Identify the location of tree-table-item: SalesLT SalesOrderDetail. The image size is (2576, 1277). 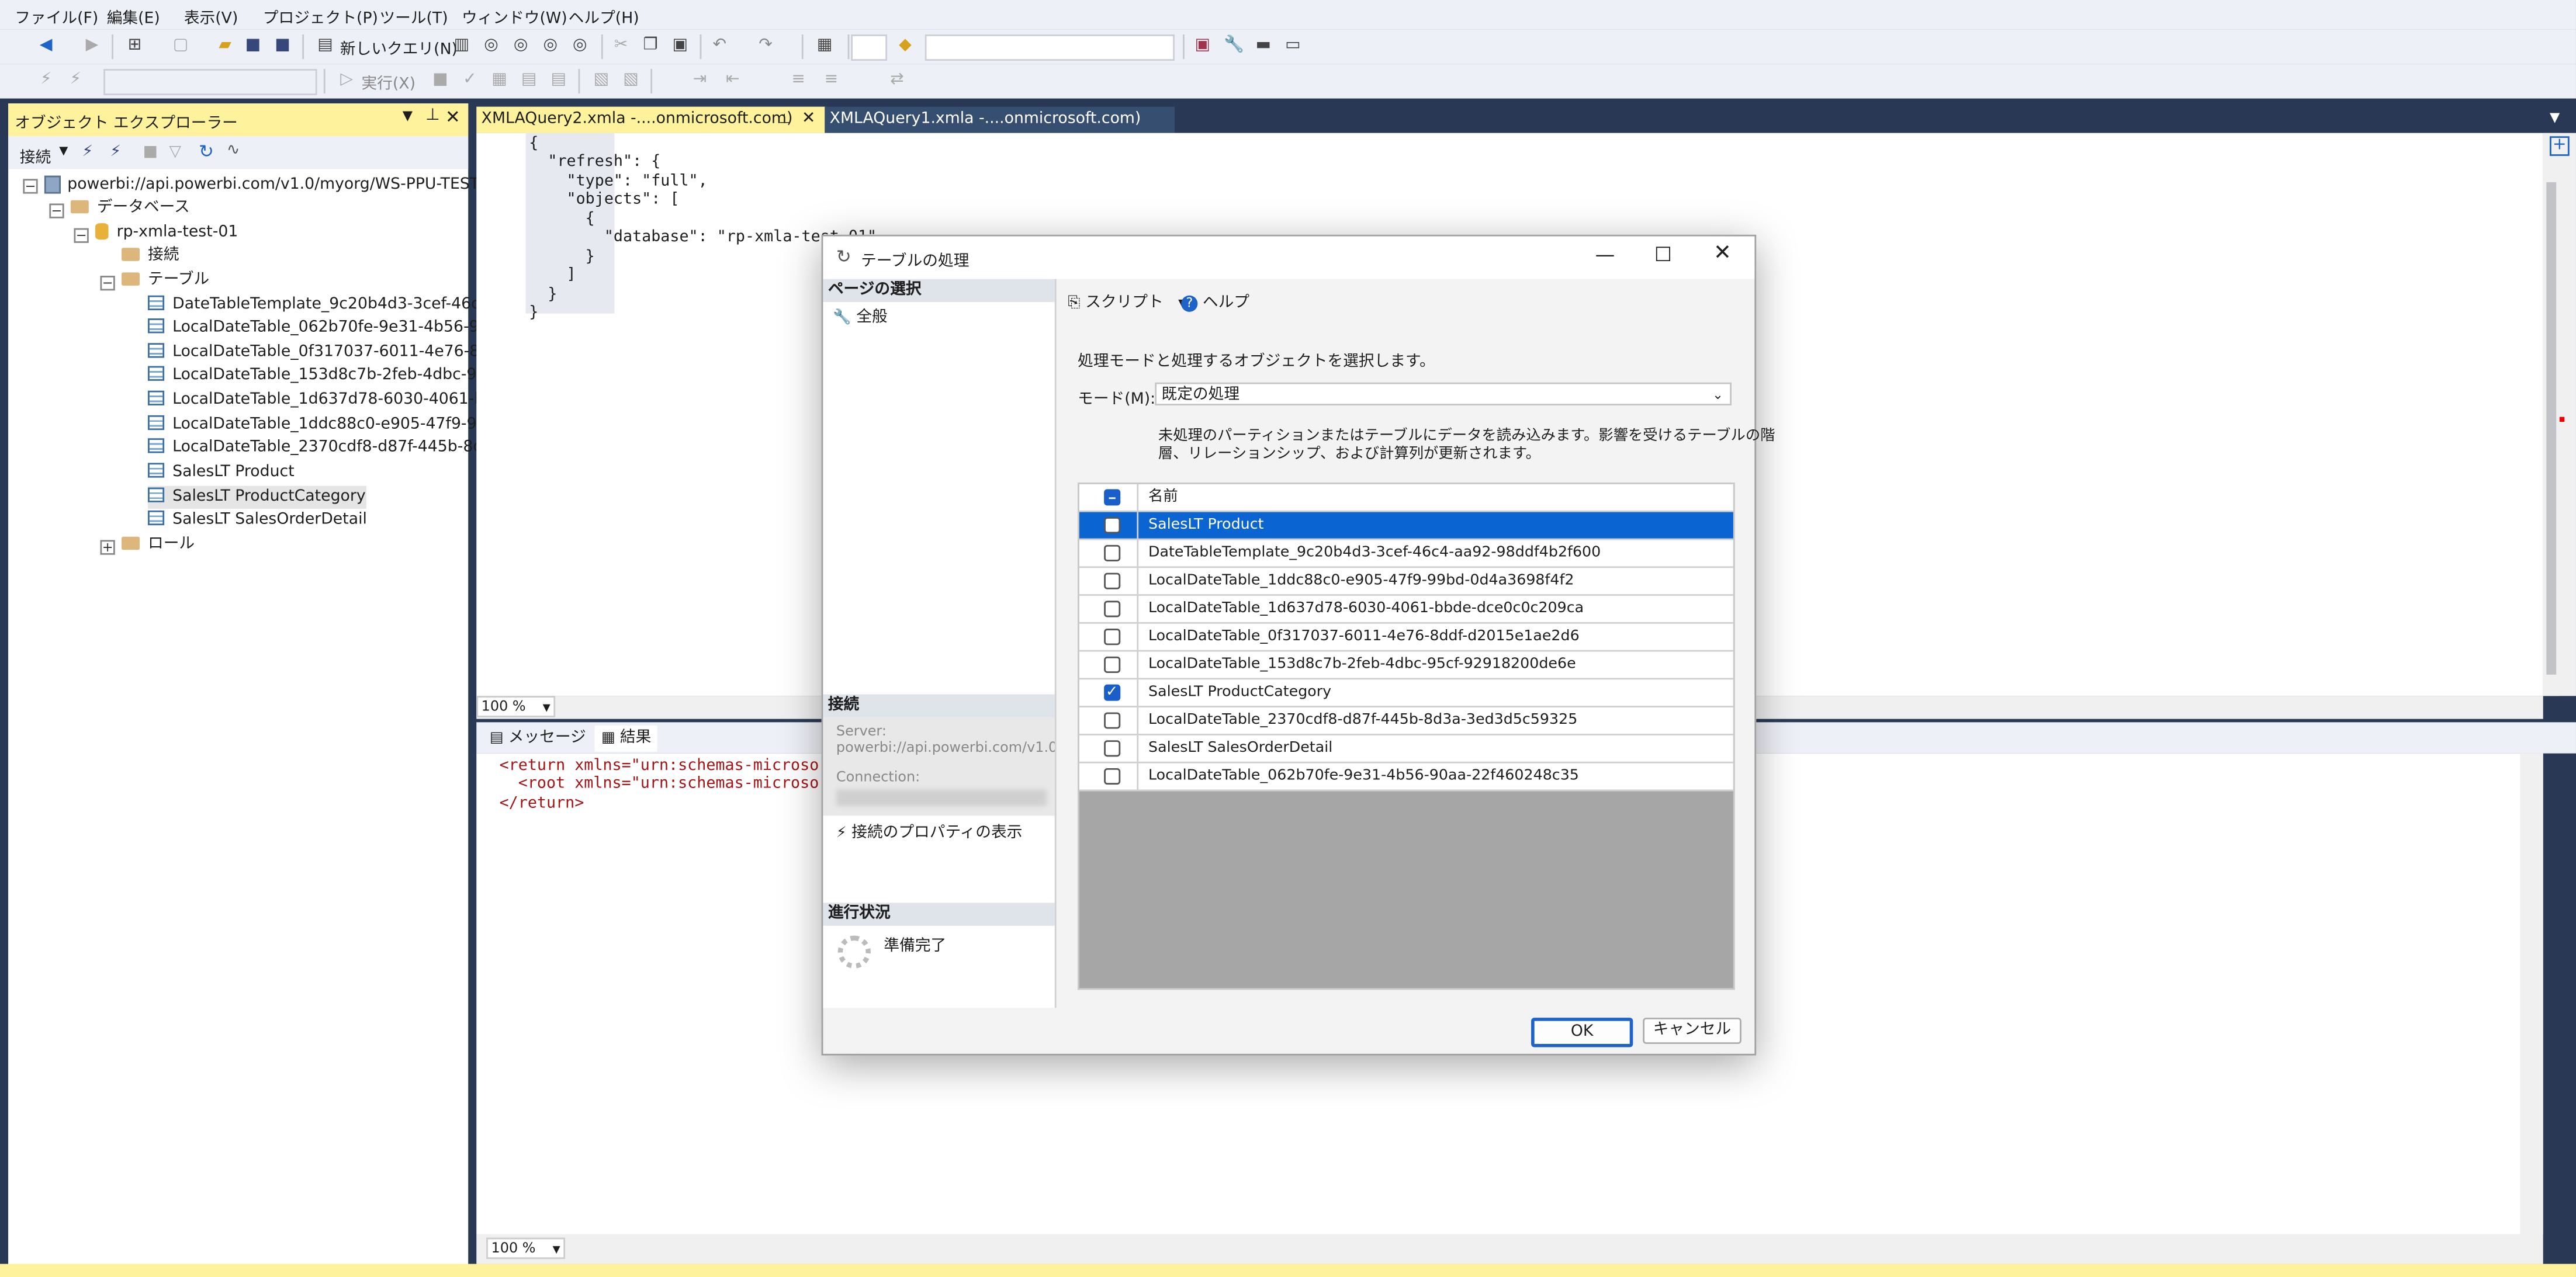
(257, 520).